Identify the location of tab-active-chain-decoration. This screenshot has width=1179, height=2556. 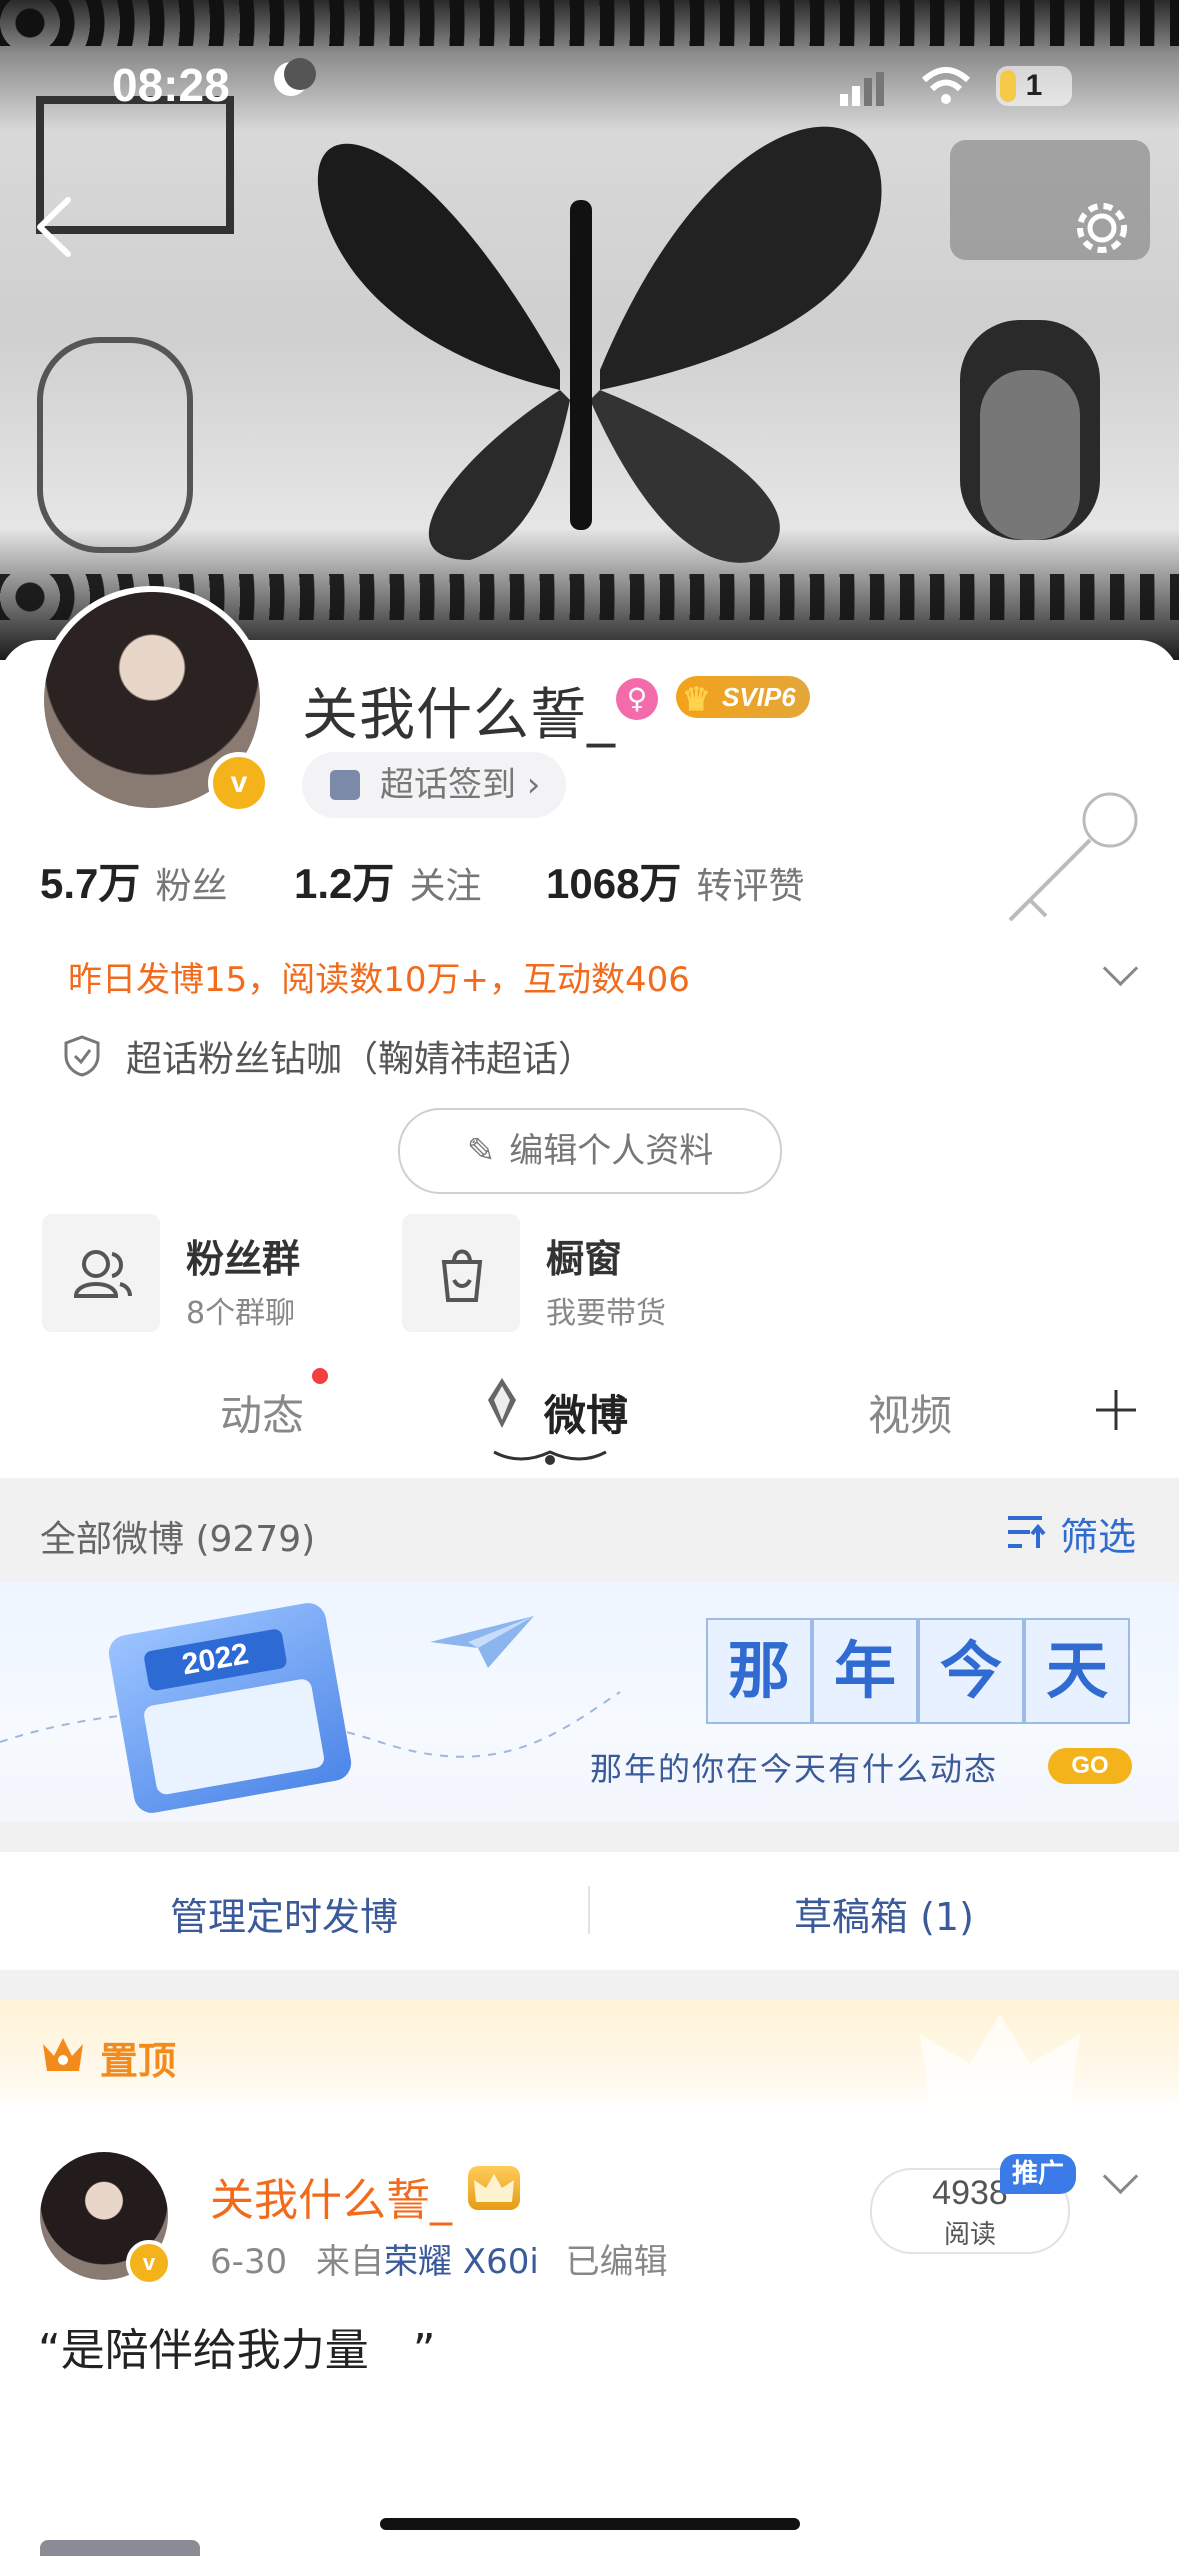
(550, 1457).